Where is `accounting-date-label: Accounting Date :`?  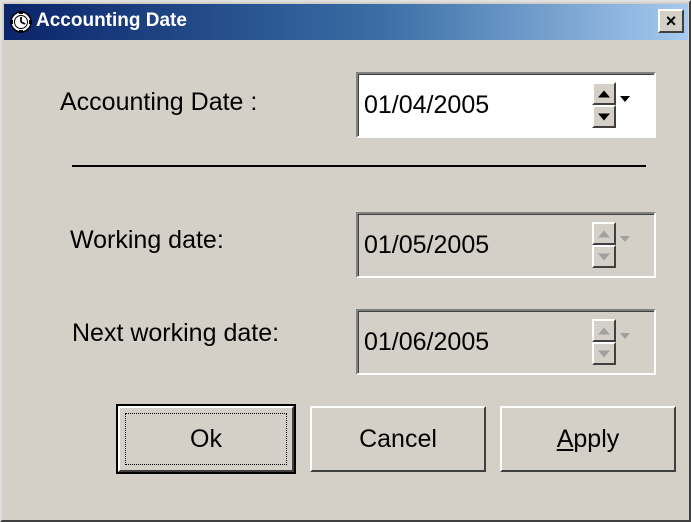
accounting-date-label: Accounting Date : is located at coordinates (159, 102).